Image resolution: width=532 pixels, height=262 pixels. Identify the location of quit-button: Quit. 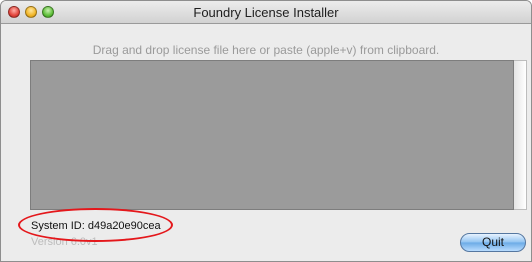
(493, 242).